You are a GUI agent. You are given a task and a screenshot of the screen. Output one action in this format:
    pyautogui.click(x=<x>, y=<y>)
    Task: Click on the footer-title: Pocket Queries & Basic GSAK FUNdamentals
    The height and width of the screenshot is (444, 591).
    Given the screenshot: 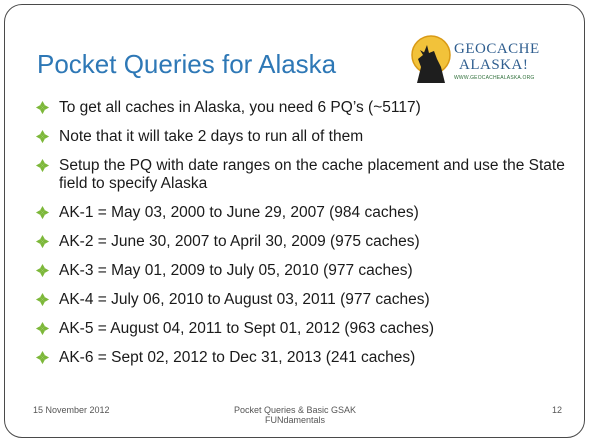 What is the action you would take?
    pyautogui.click(x=295, y=415)
    